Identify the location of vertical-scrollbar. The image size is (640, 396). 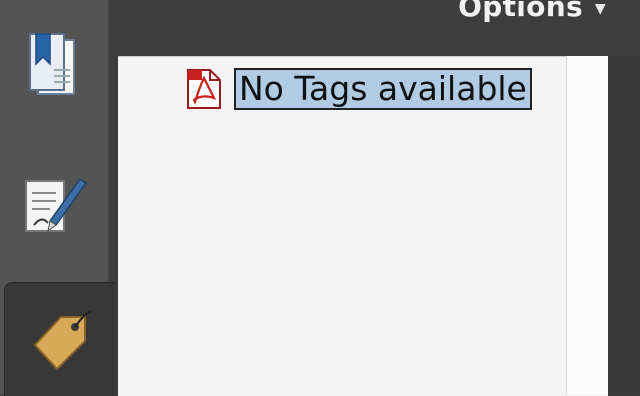
(587, 225).